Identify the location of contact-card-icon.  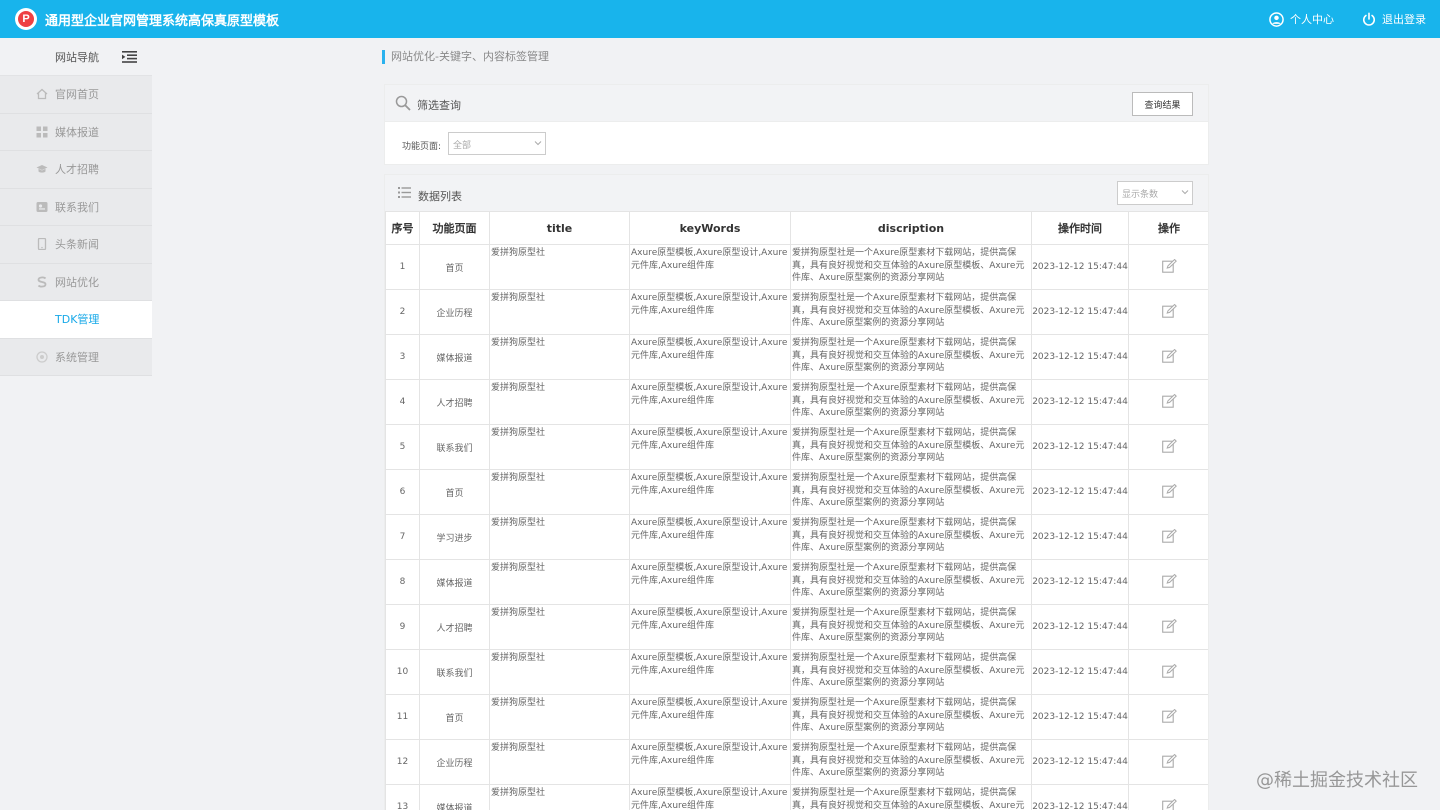
(42, 206).